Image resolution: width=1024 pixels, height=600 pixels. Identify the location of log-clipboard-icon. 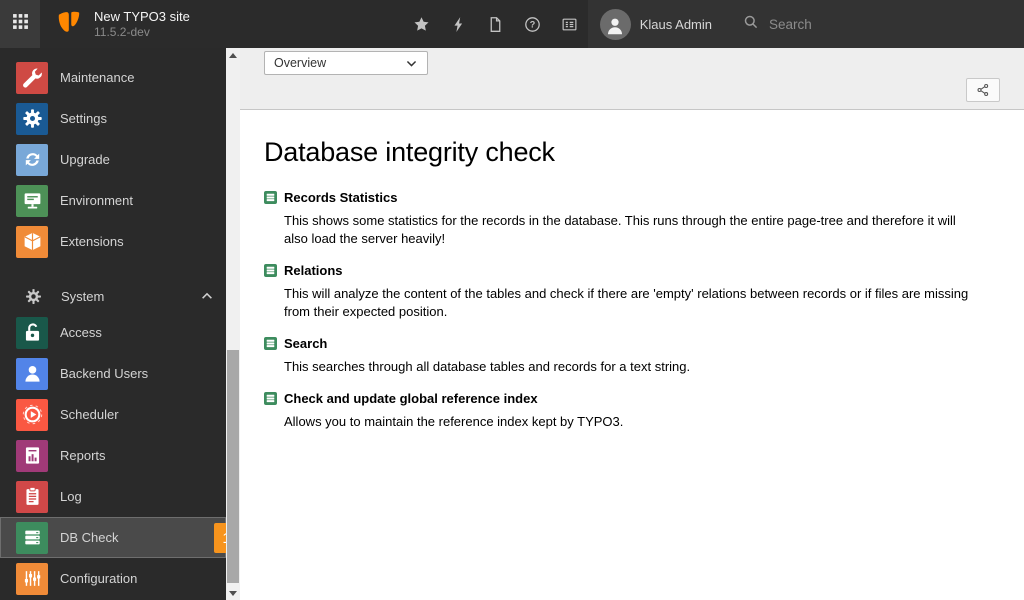
(32, 496).